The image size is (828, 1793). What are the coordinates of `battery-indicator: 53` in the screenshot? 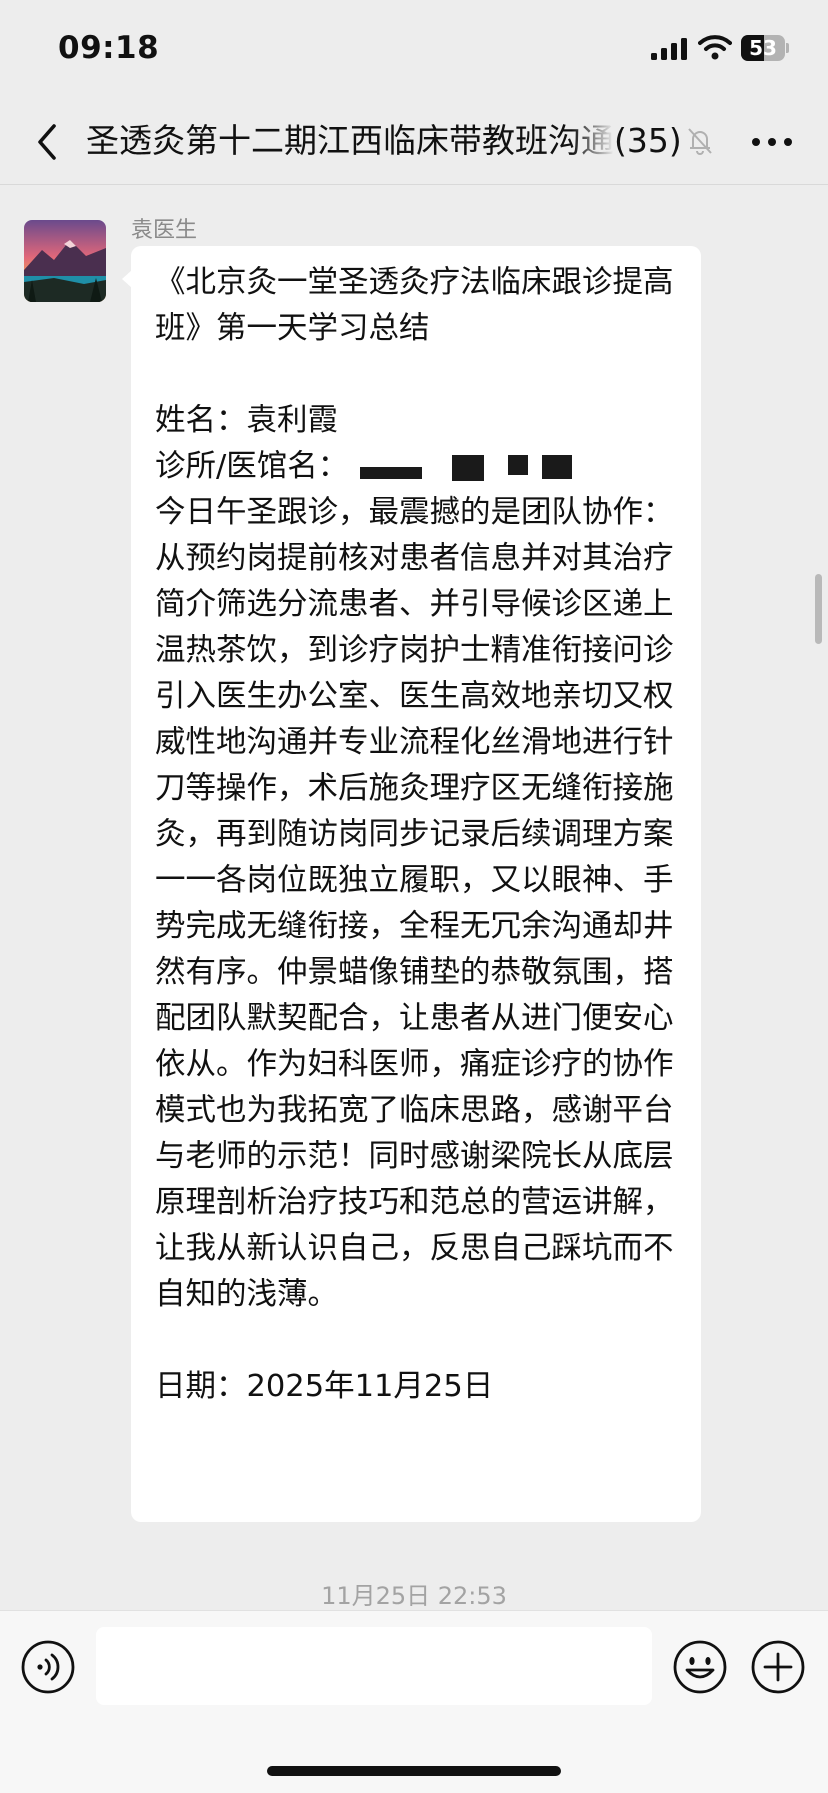 It's located at (765, 48).